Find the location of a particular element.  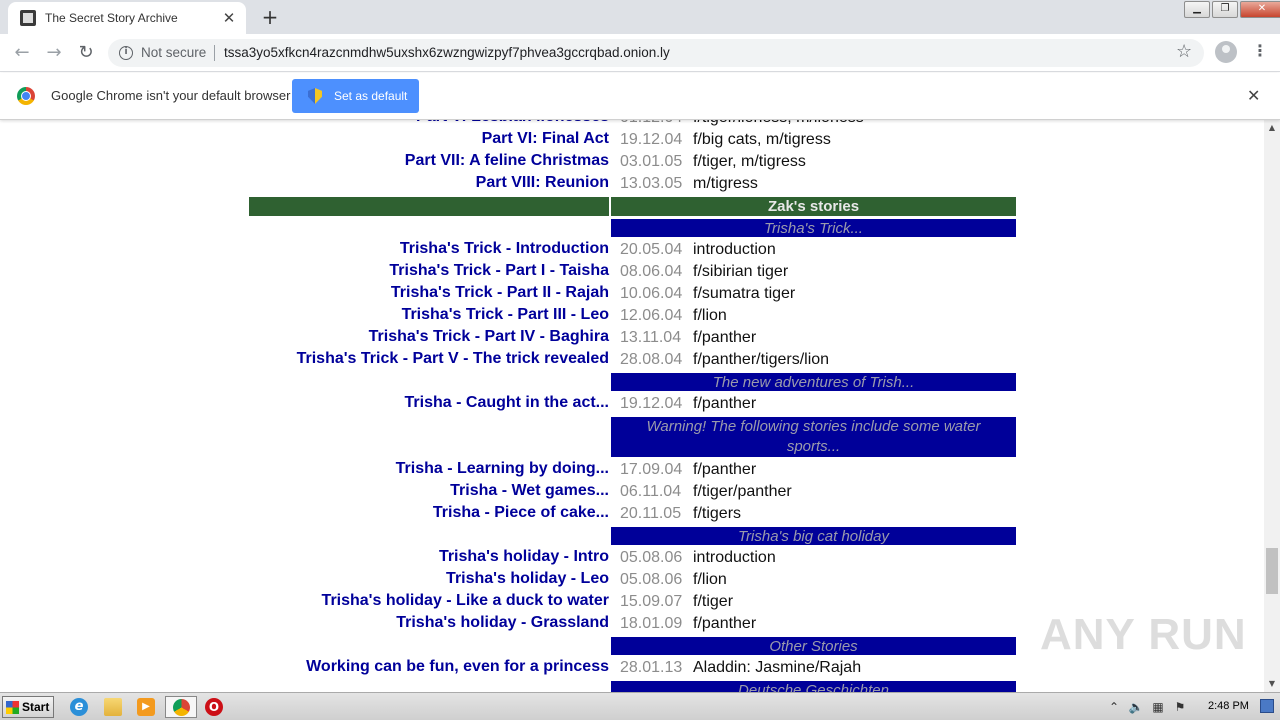

story-date: 03.01.05 is located at coordinates (651, 161).